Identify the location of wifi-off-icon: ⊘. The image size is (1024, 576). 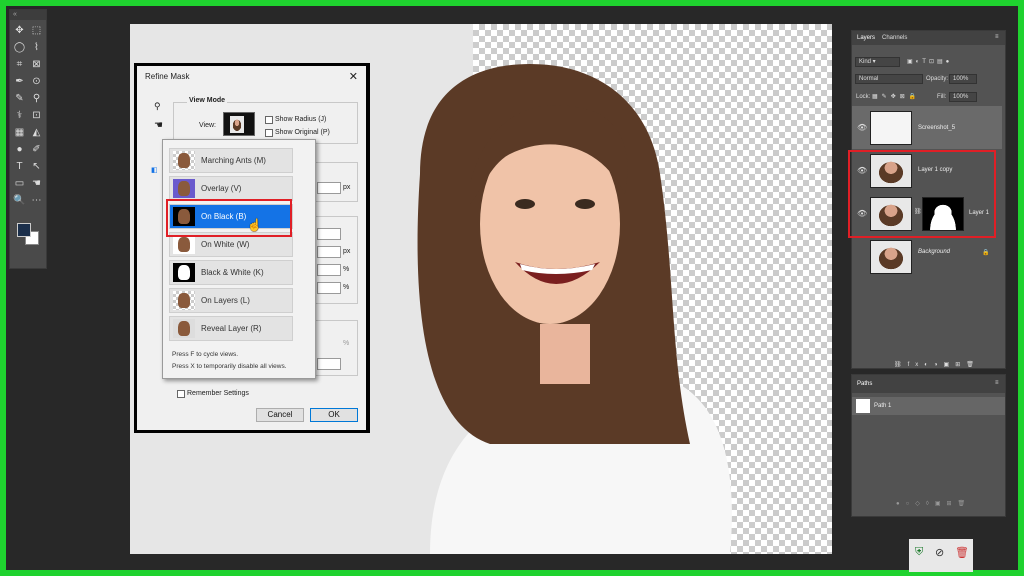
(939, 552).